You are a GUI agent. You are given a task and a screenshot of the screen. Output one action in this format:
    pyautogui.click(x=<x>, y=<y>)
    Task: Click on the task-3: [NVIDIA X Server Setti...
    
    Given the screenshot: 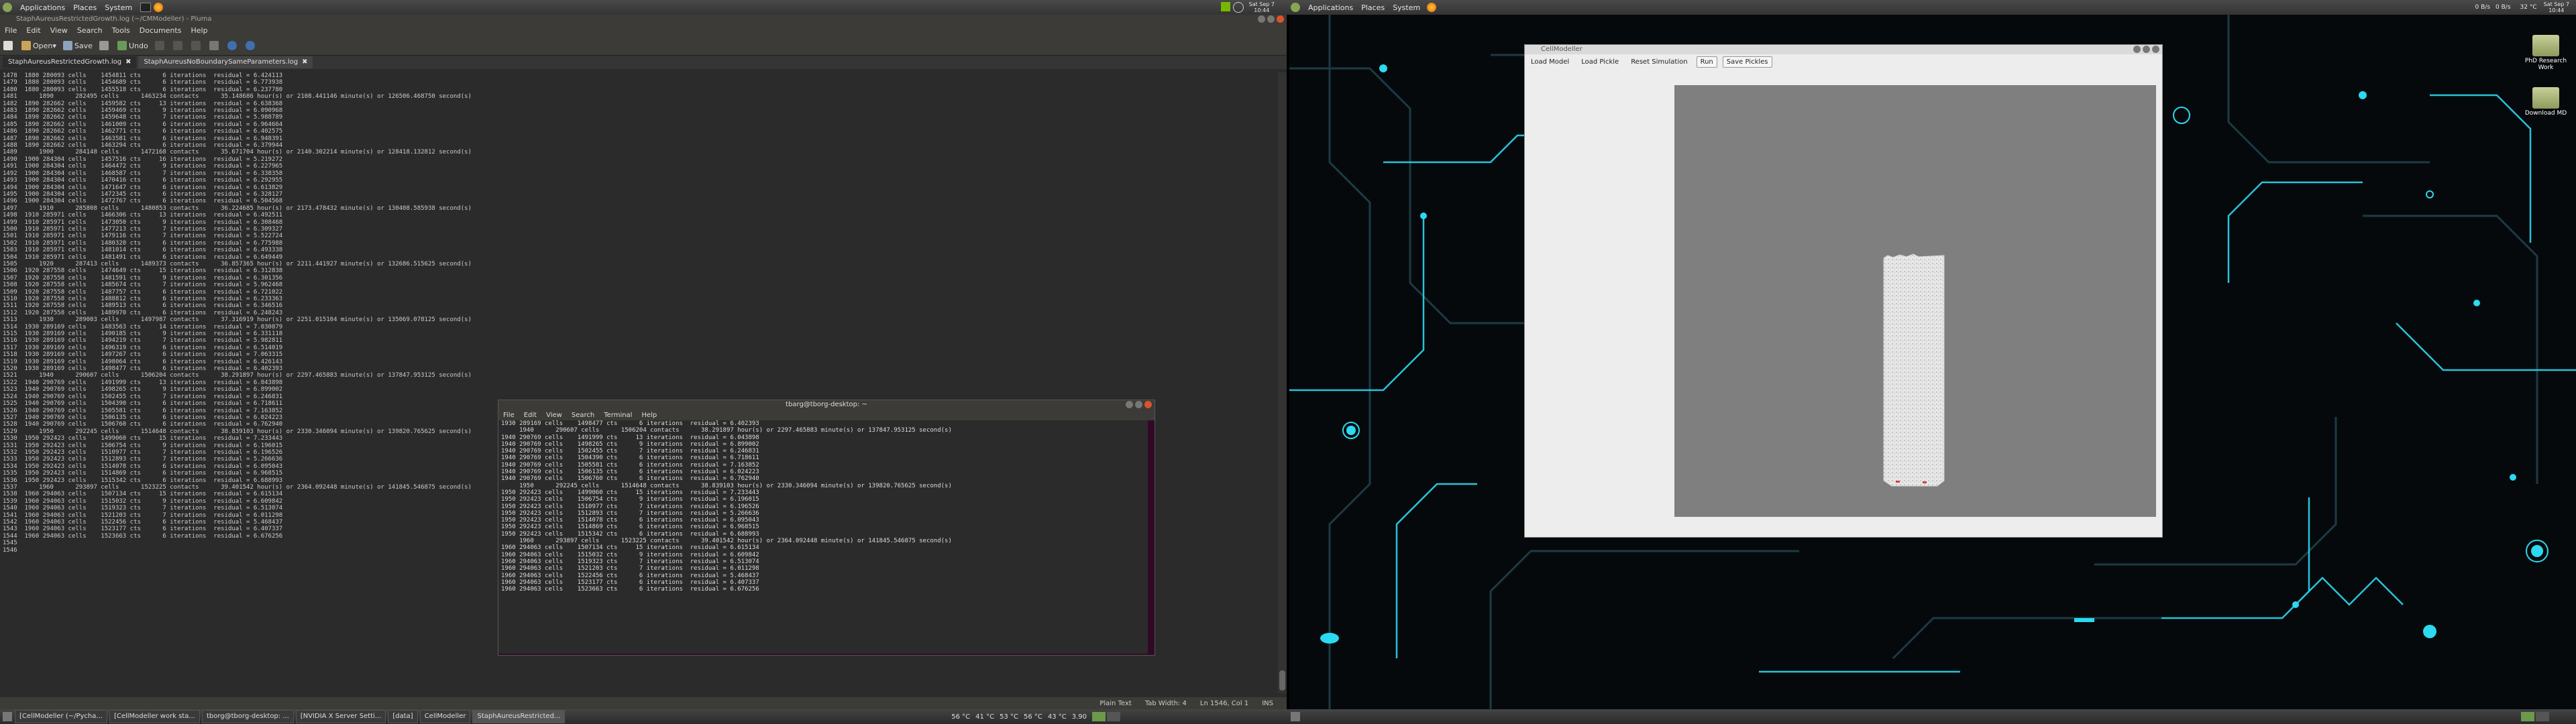 What is the action you would take?
    pyautogui.click(x=340, y=717)
    